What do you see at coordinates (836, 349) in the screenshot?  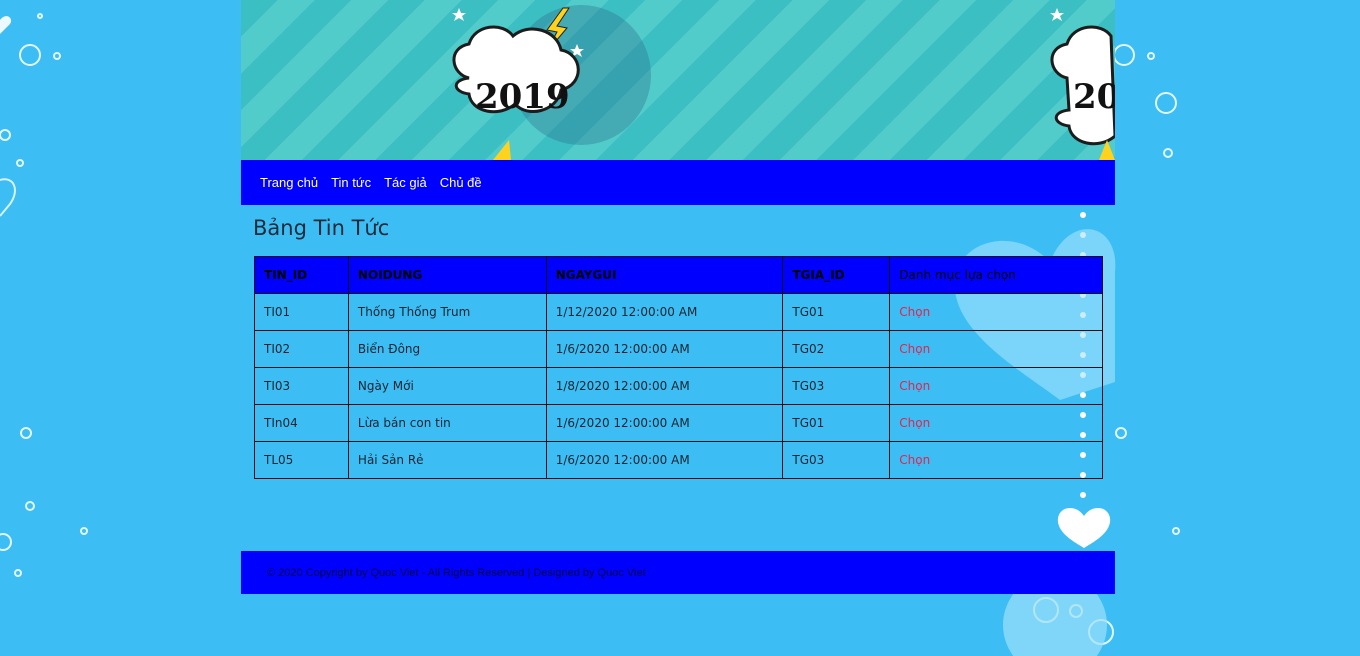 I see `cell-author: TG02` at bounding box center [836, 349].